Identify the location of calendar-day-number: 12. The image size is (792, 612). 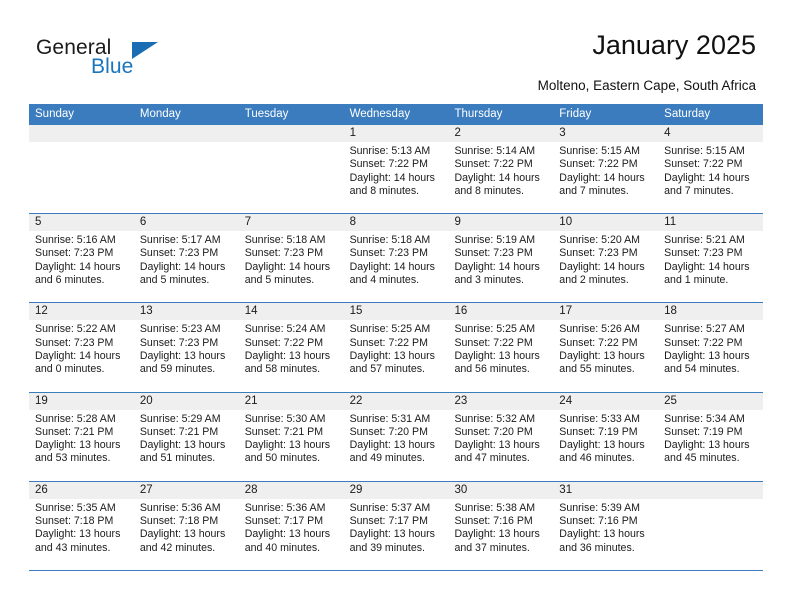
(81, 312).